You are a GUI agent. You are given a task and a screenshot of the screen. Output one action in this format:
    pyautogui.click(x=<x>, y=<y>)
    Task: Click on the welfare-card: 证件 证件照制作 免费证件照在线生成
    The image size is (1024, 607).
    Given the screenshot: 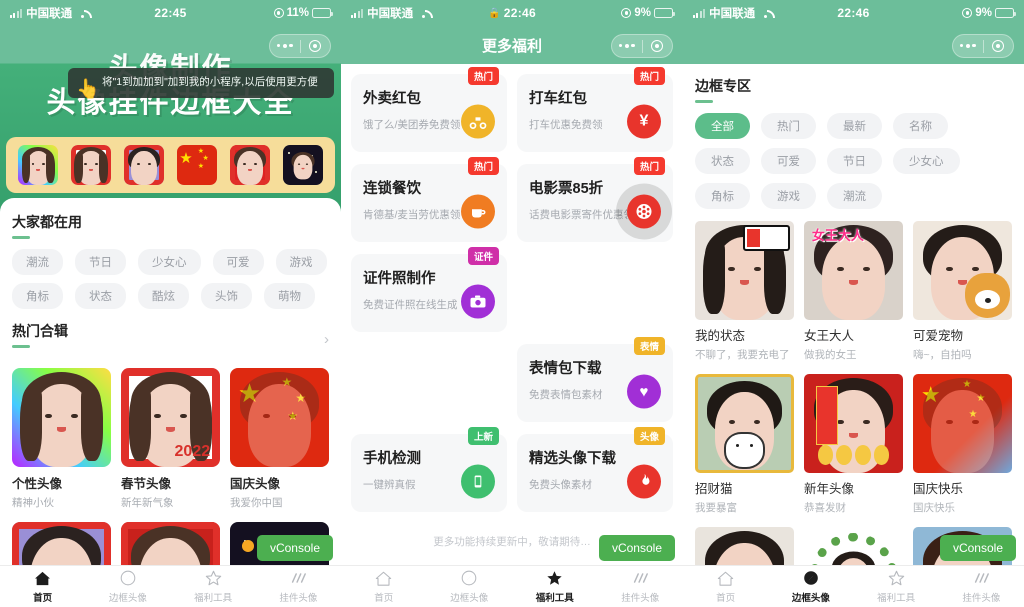 What is the action you would take?
    pyautogui.click(x=429, y=289)
    